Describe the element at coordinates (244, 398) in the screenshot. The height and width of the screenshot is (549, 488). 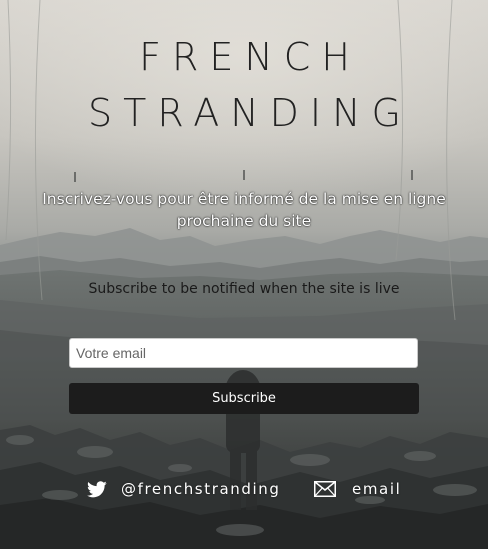
I see `subscribe-button: Subscribe` at that location.